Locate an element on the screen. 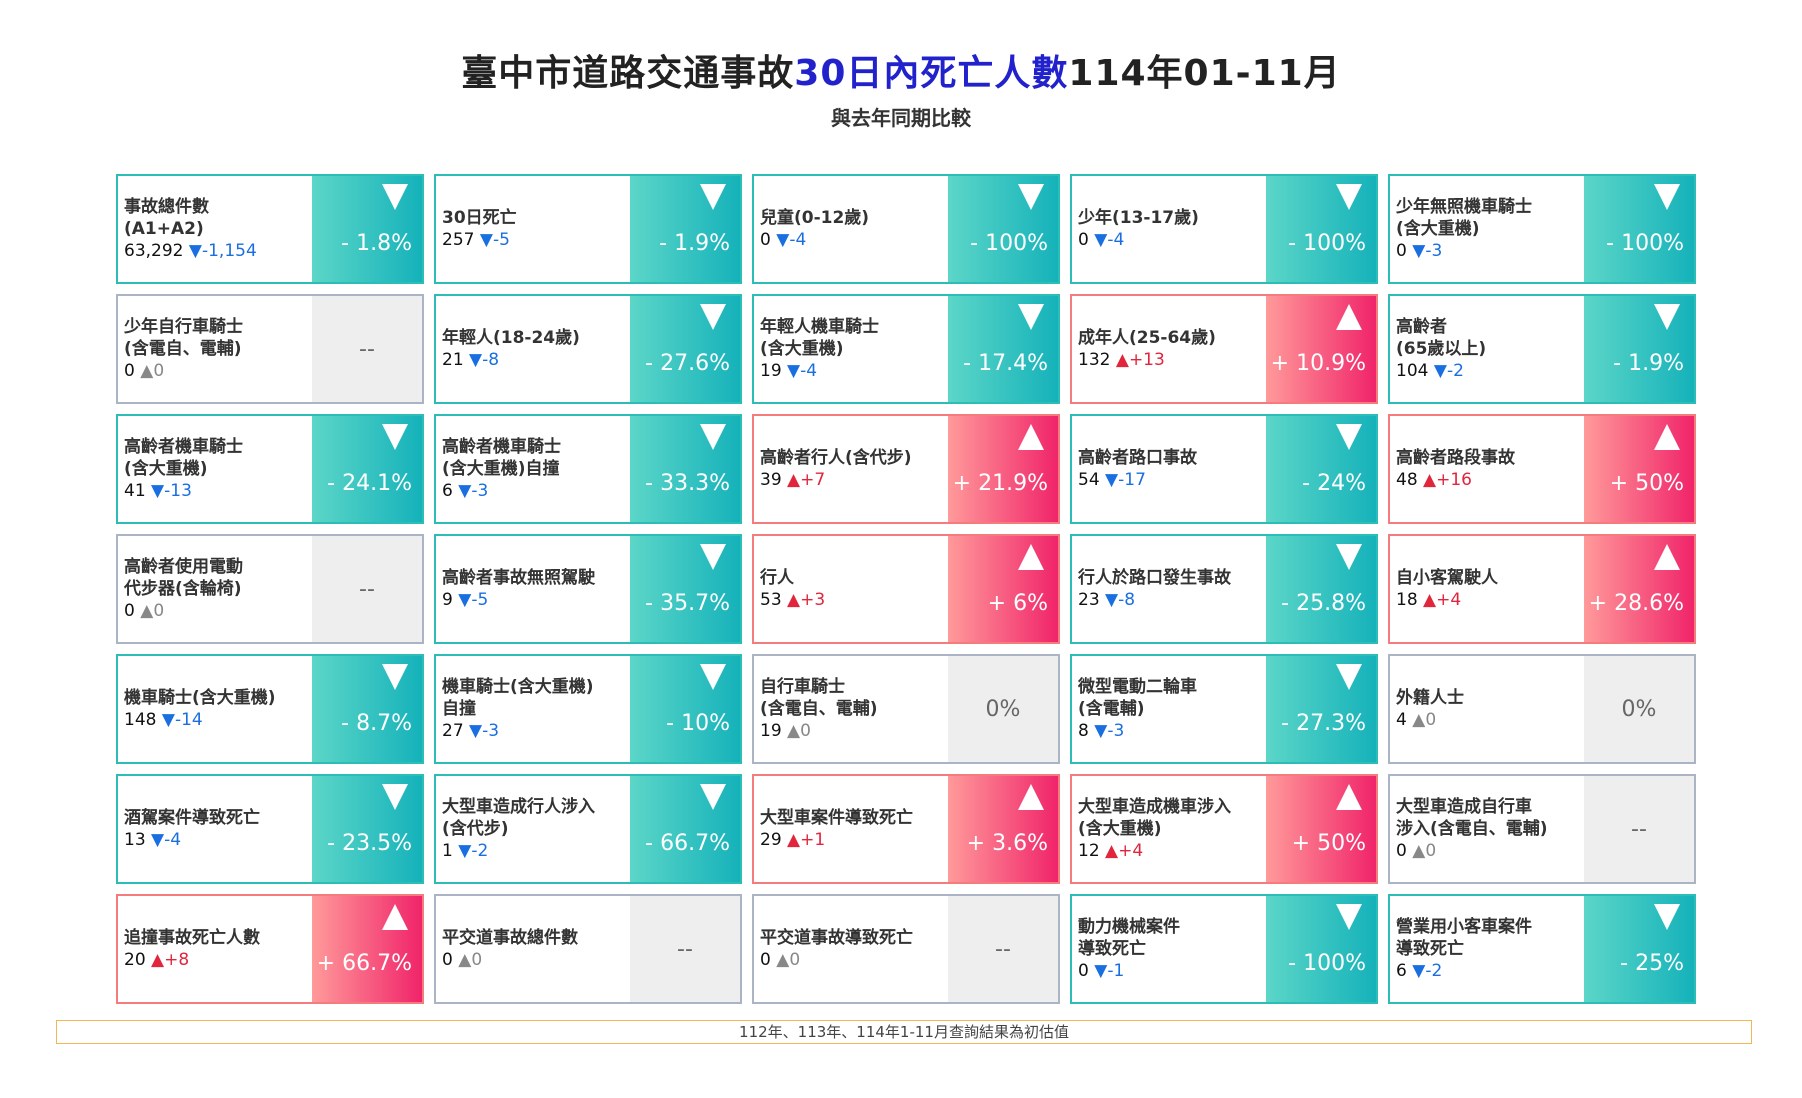 The image size is (1802, 1098). stat-name: 行人 is located at coordinates (777, 578).